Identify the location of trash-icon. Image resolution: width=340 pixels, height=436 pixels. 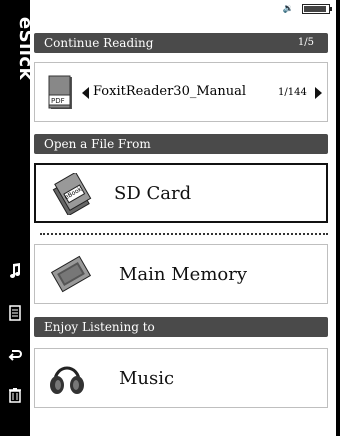
(15, 395).